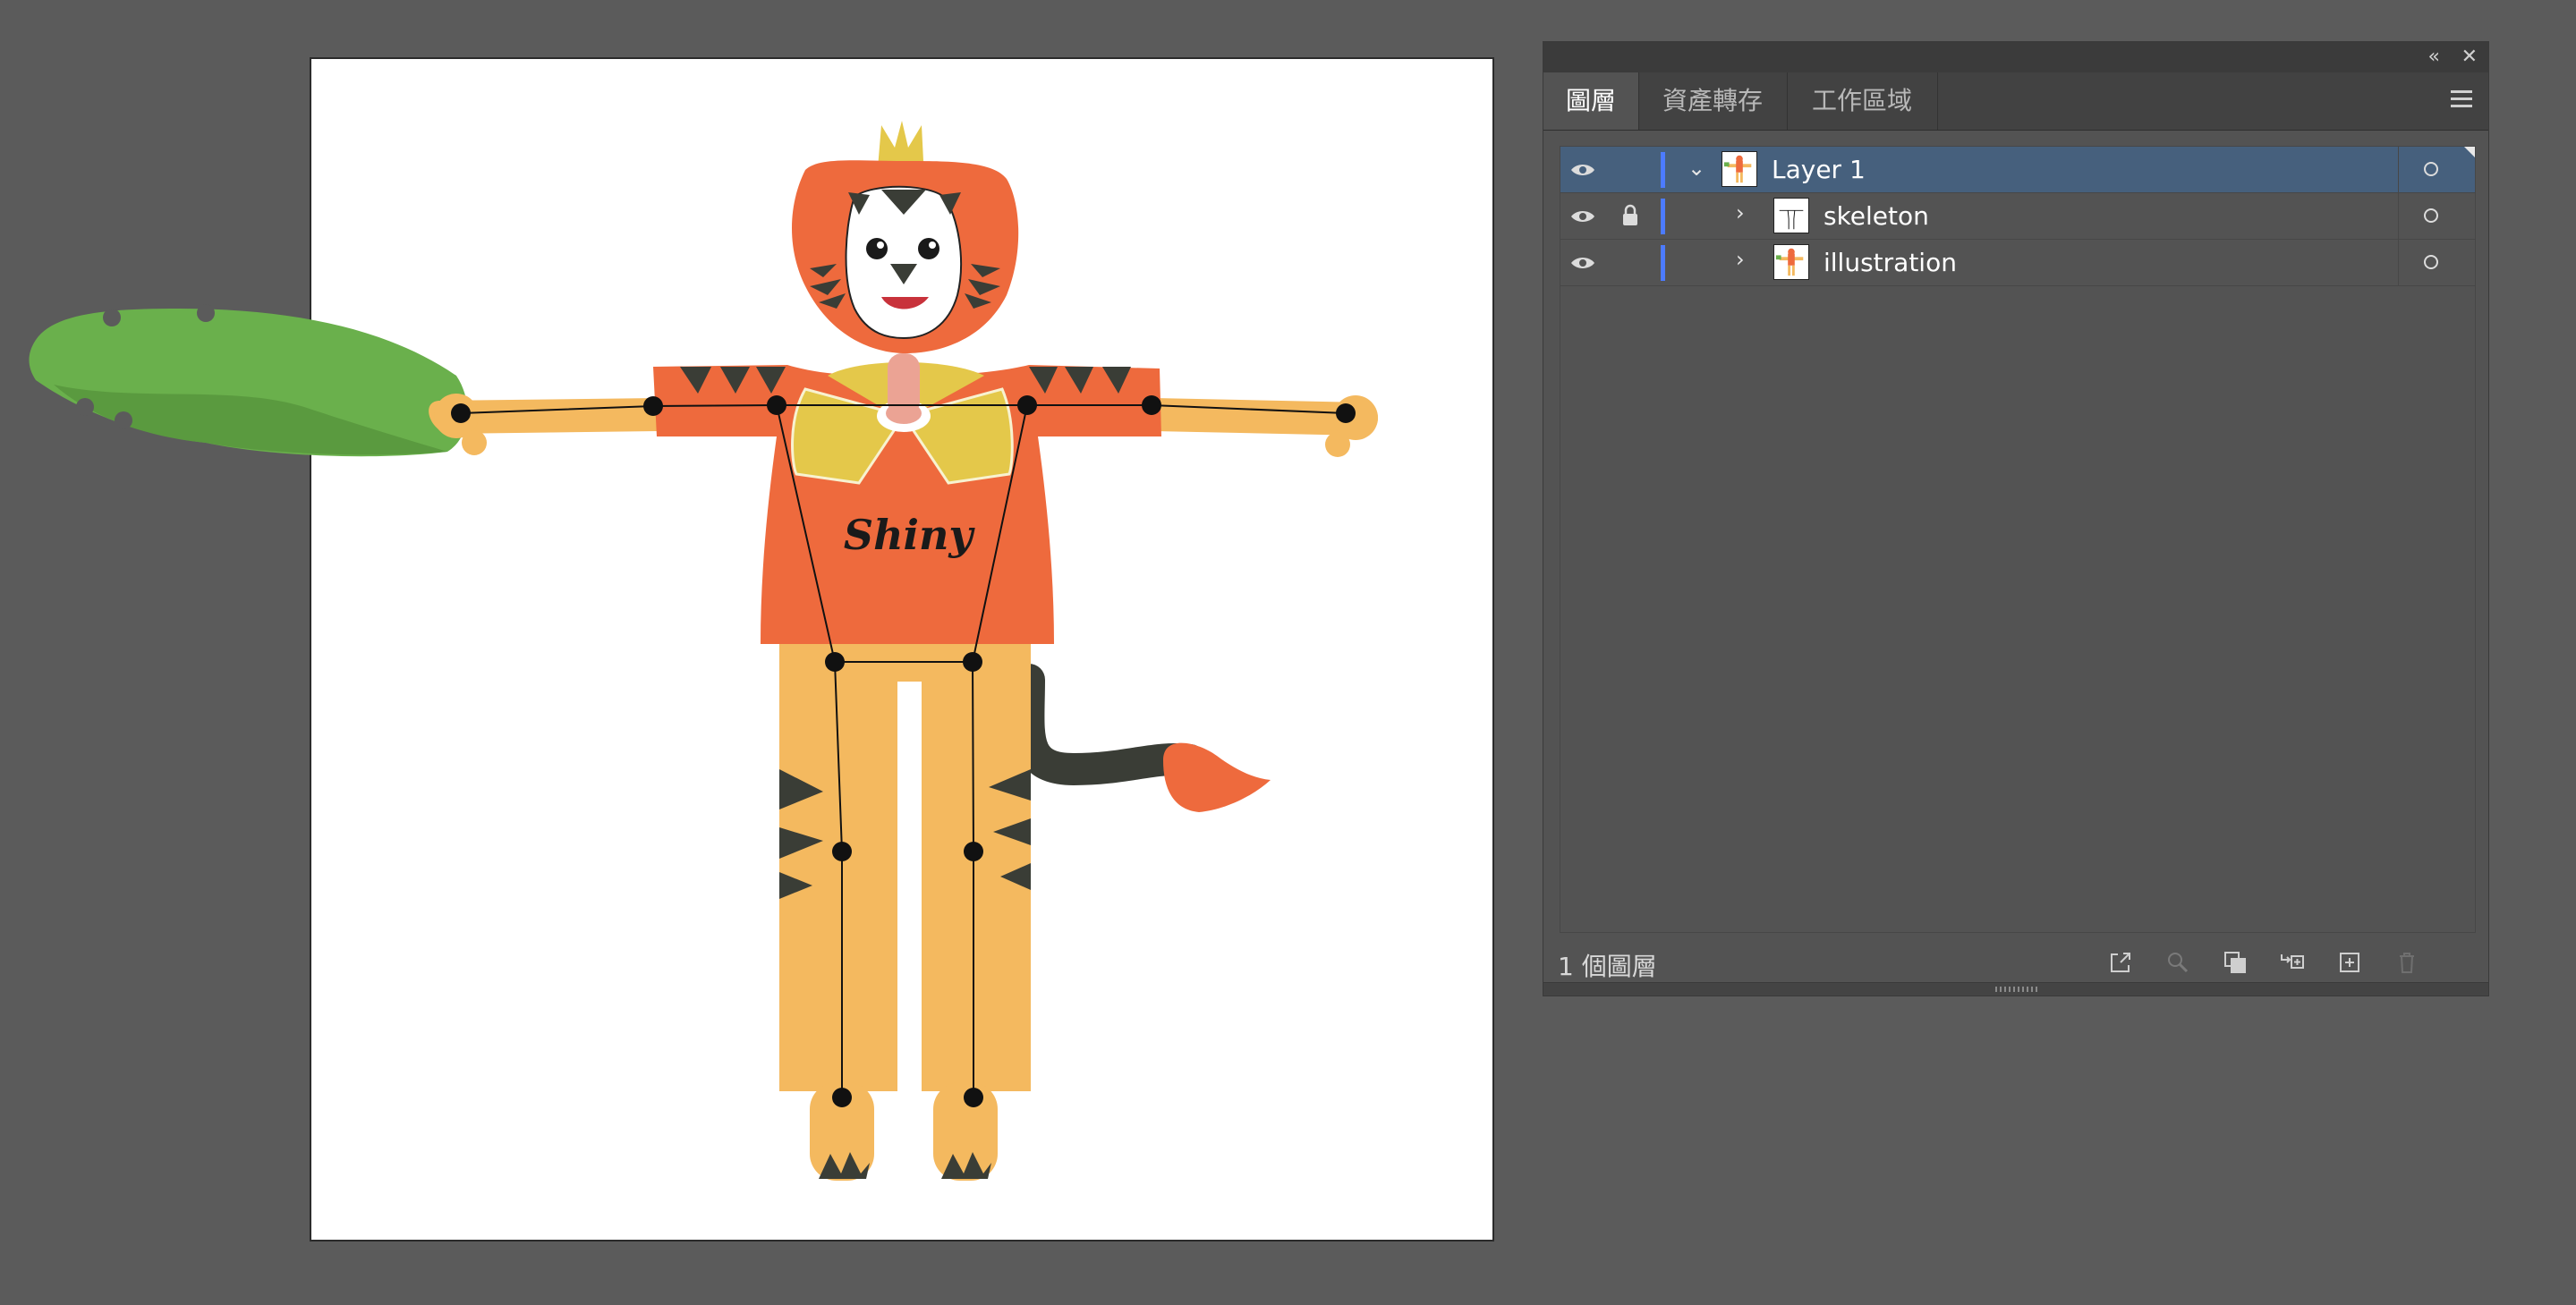 This screenshot has height=1305, width=2576. I want to click on clipping-mask-icon, so click(2235, 963).